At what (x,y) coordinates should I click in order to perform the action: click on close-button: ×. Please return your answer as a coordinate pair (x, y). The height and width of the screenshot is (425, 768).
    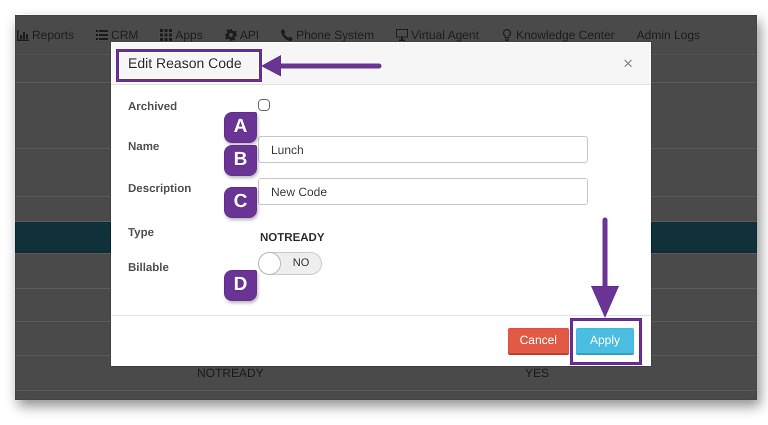
    Looking at the image, I should click on (628, 63).